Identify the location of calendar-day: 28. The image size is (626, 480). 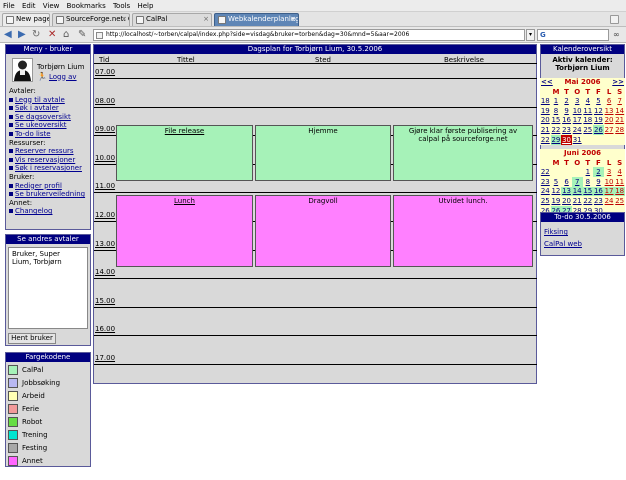
(619, 130).